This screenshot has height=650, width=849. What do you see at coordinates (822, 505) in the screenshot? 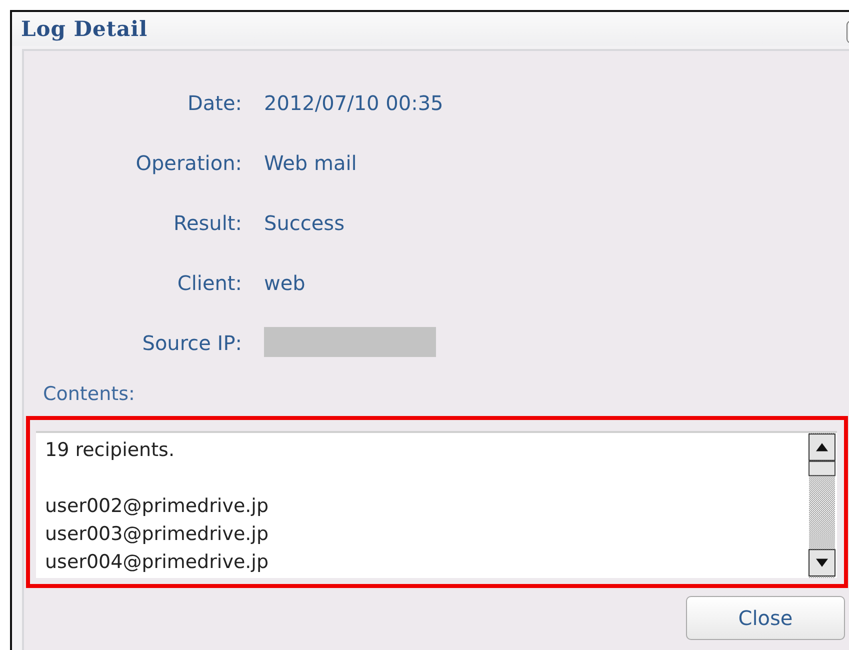
I see `scrollbar` at bounding box center [822, 505].